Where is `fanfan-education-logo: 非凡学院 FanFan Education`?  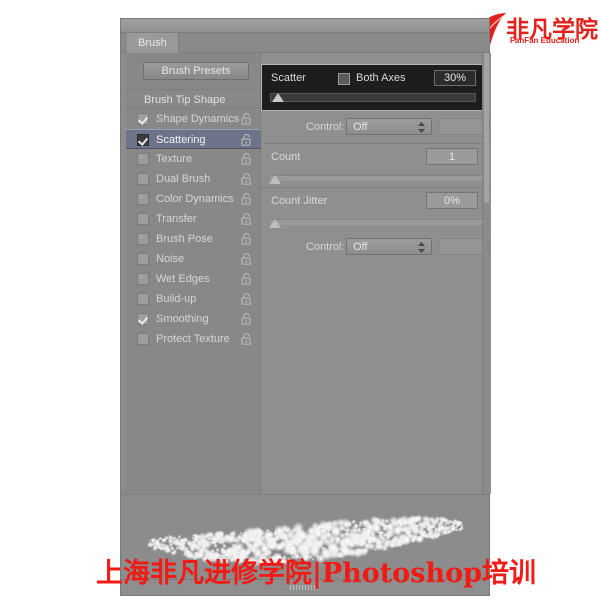
fanfan-education-logo: 非凡学院 FanFan Education is located at coordinates (536, 30).